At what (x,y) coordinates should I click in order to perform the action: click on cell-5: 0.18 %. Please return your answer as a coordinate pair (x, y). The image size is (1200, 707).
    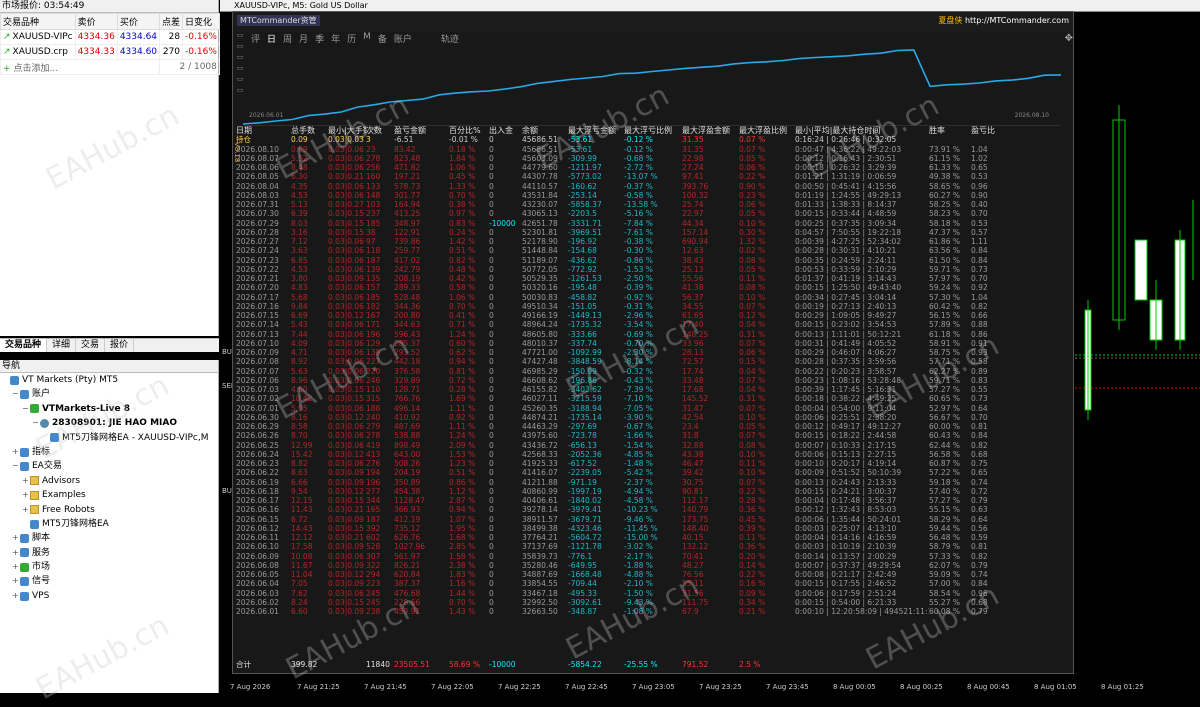
    Looking at the image, I should click on (462, 149).